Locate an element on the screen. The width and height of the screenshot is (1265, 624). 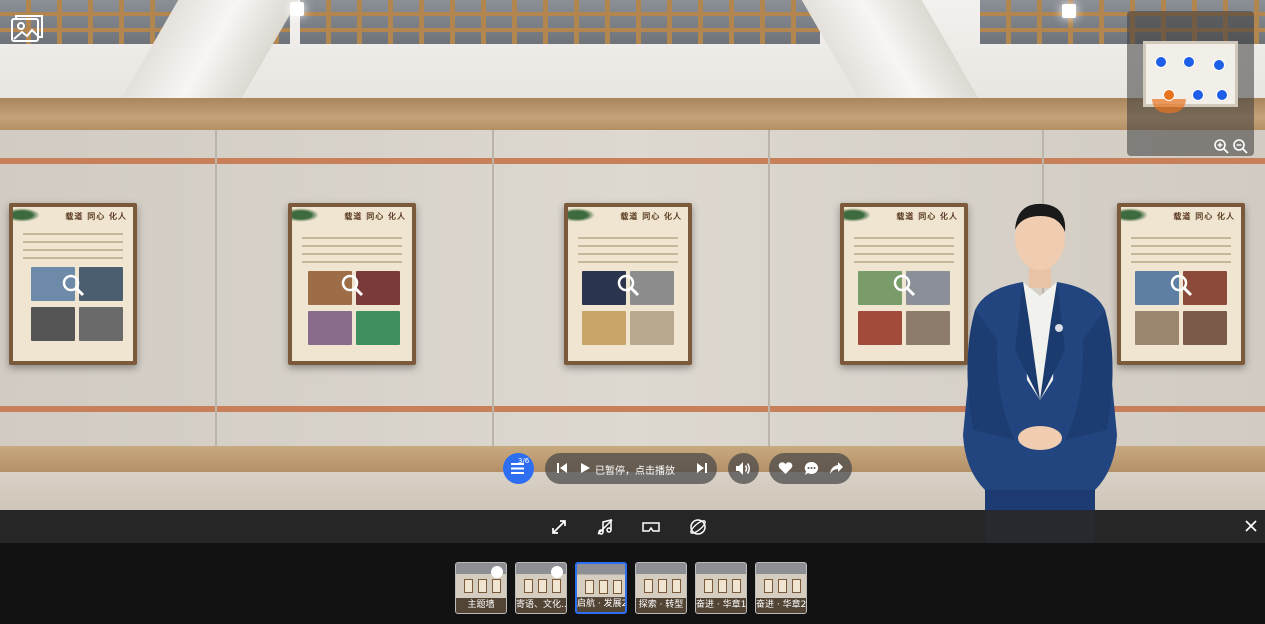
exhibit-poster-3: 载道 同心 化人 is located at coordinates (628, 284).